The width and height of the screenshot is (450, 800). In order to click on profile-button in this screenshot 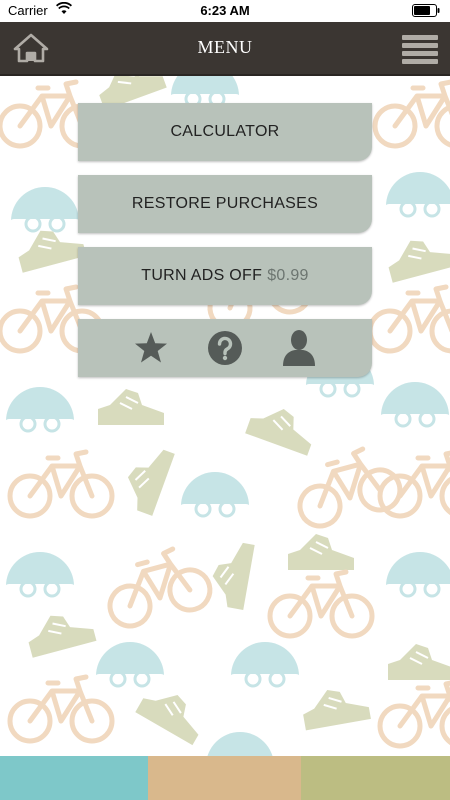, I will do `click(299, 348)`.